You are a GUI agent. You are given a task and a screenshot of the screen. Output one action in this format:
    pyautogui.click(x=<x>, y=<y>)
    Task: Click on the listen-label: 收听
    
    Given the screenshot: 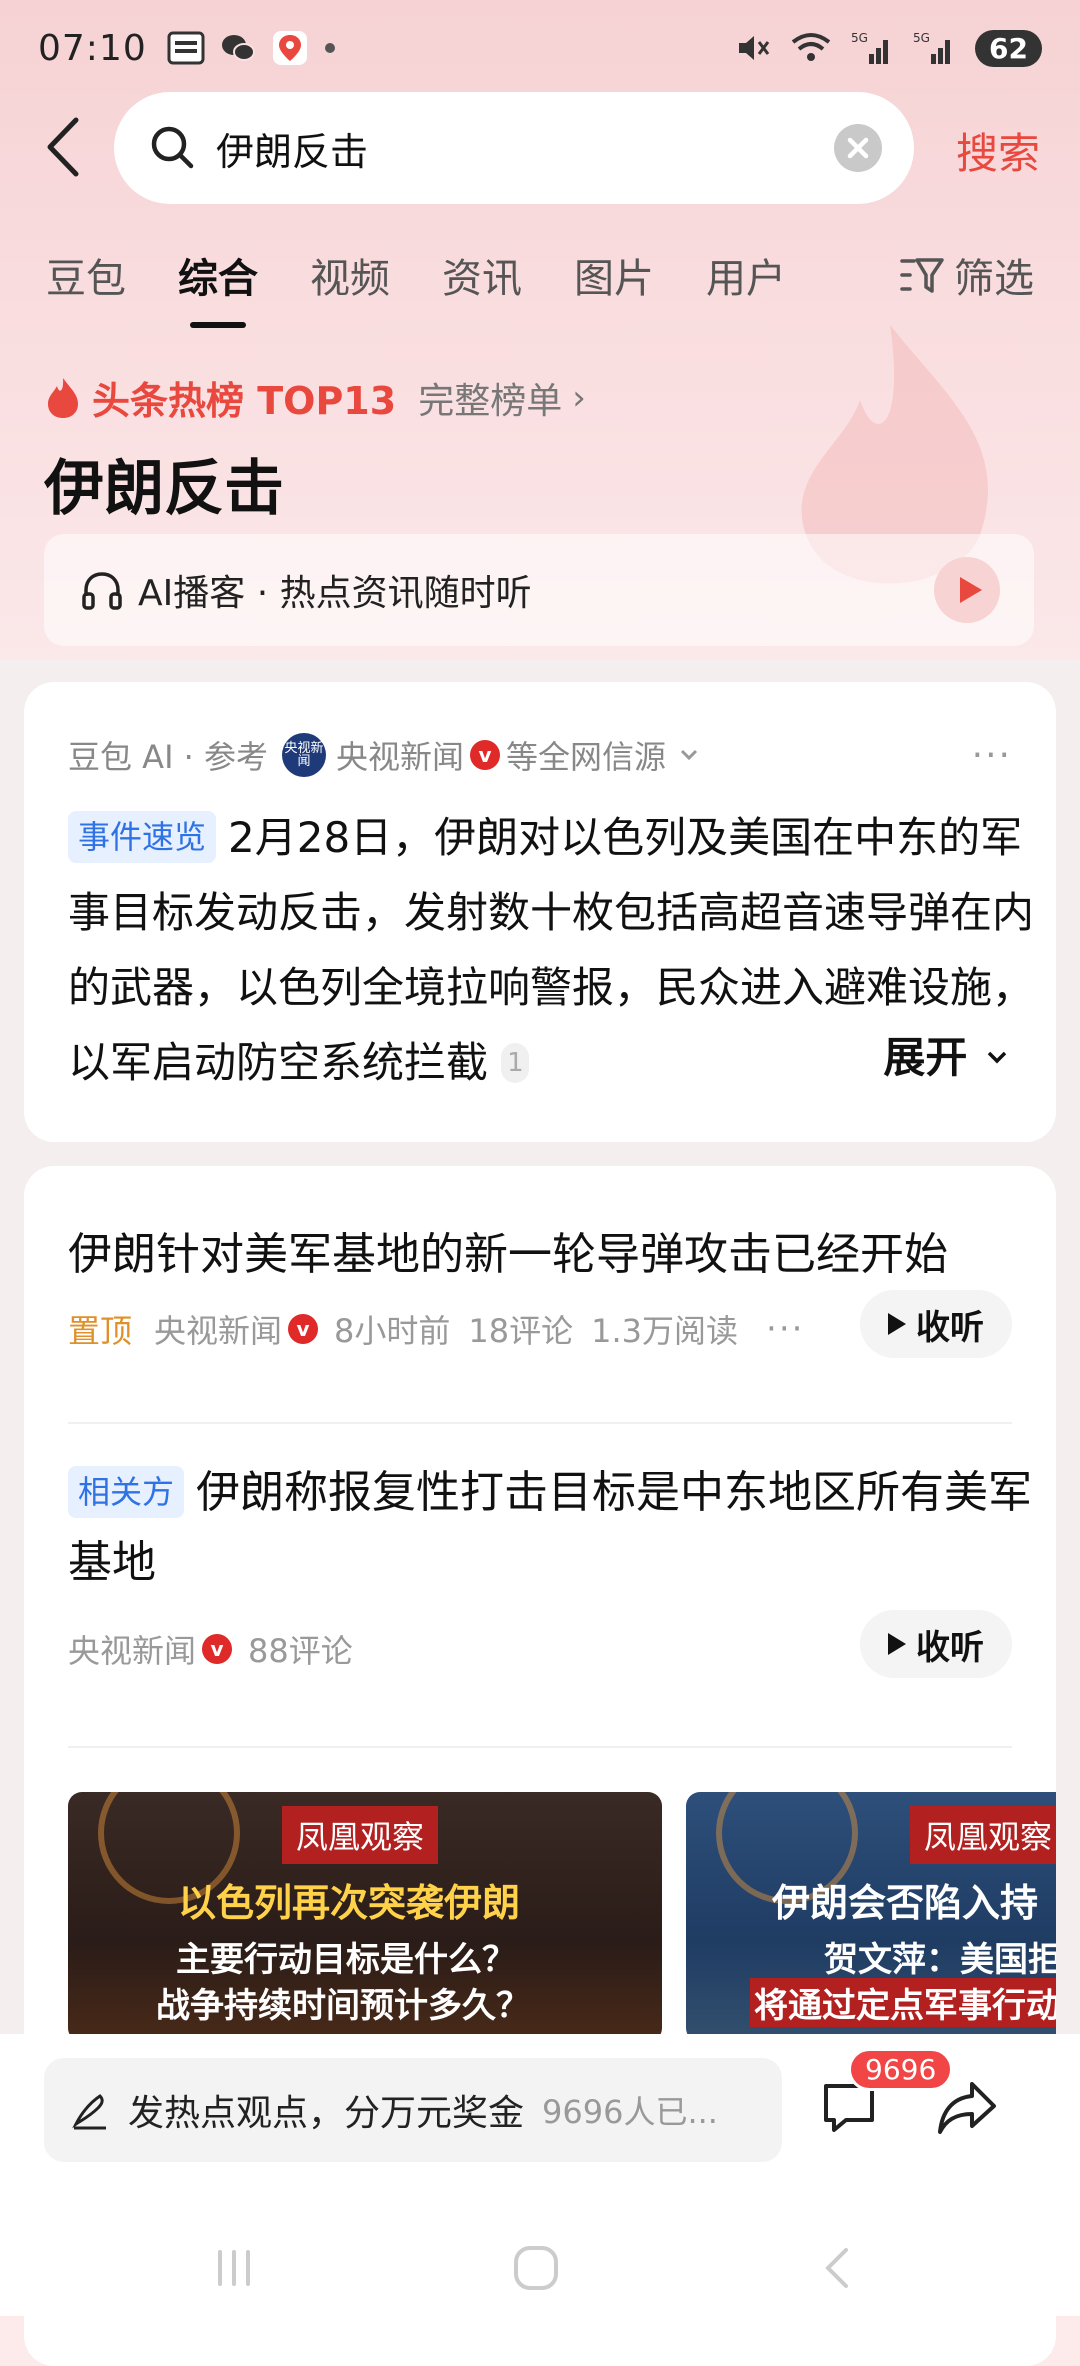 What is the action you would take?
    pyautogui.click(x=950, y=1327)
    